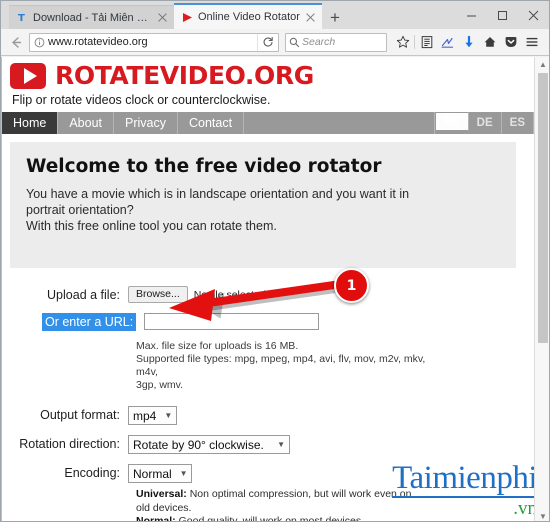 The image size is (550, 522). I want to click on download-arrow-icon, so click(468, 42).